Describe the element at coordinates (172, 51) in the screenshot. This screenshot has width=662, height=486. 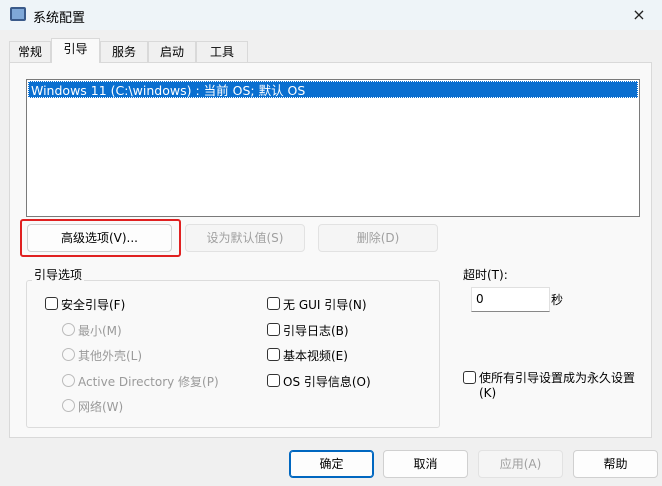
I see `tab-startup: 启动` at that location.